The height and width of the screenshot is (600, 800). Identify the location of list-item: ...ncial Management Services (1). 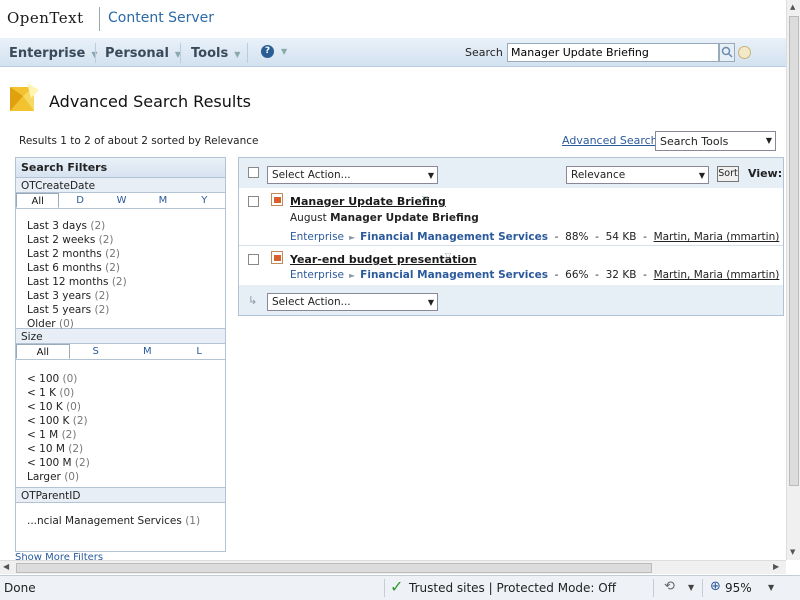
(120, 522).